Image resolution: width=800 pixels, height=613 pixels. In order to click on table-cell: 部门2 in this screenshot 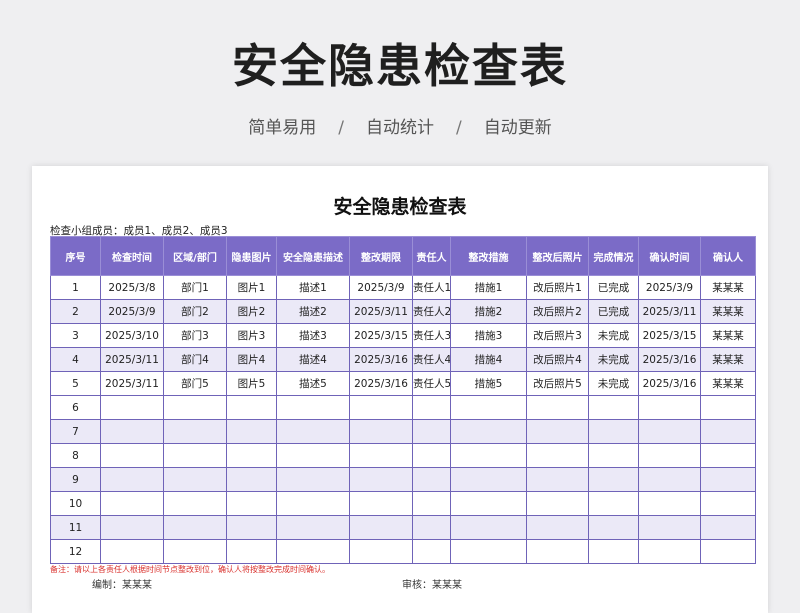, I will do `click(195, 311)`.